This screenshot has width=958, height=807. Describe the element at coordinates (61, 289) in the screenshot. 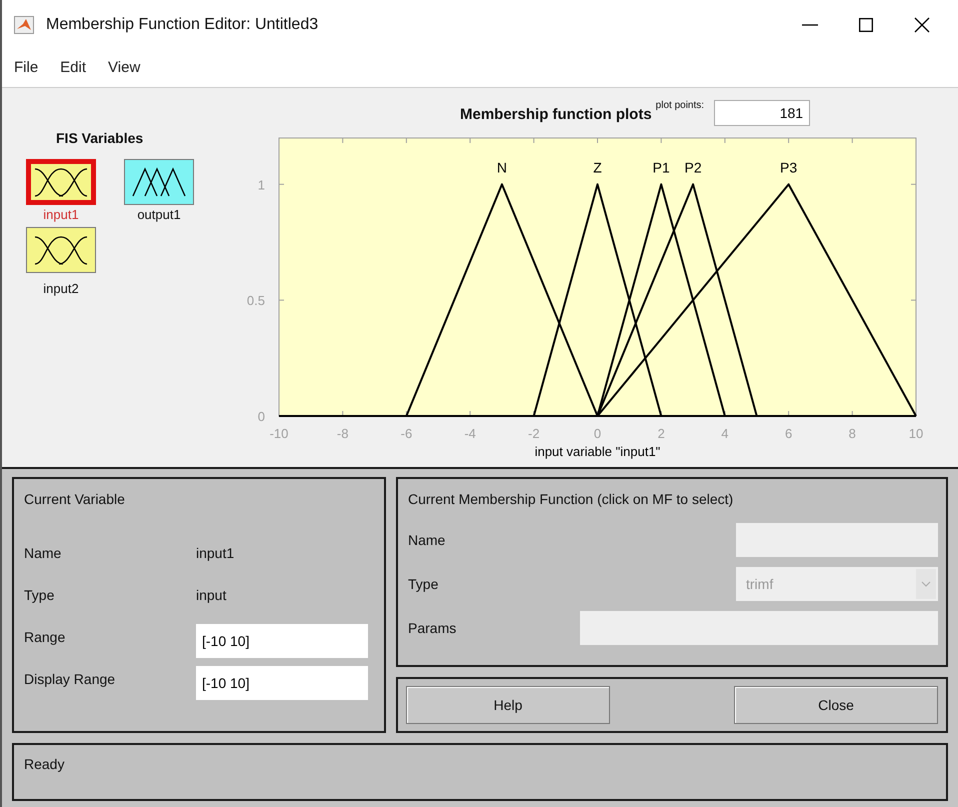

I see `variable-label: input2` at that location.